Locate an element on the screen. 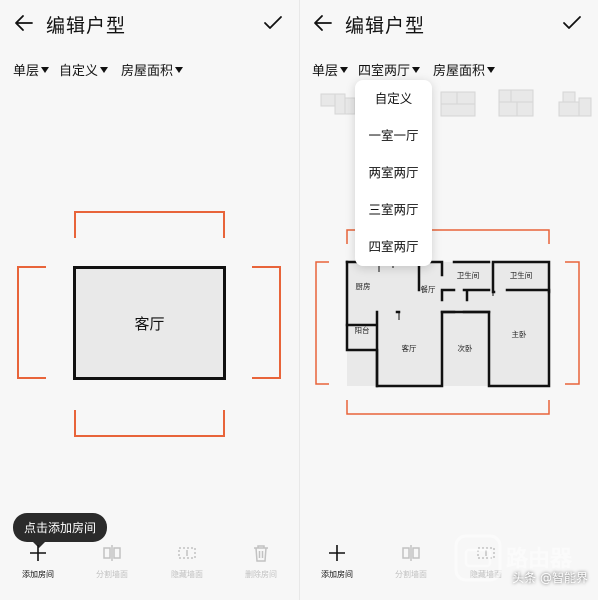 Image resolution: width=598 pixels, height=600 pixels. layout-dropdown-label: 自定义 is located at coordinates (79, 71).